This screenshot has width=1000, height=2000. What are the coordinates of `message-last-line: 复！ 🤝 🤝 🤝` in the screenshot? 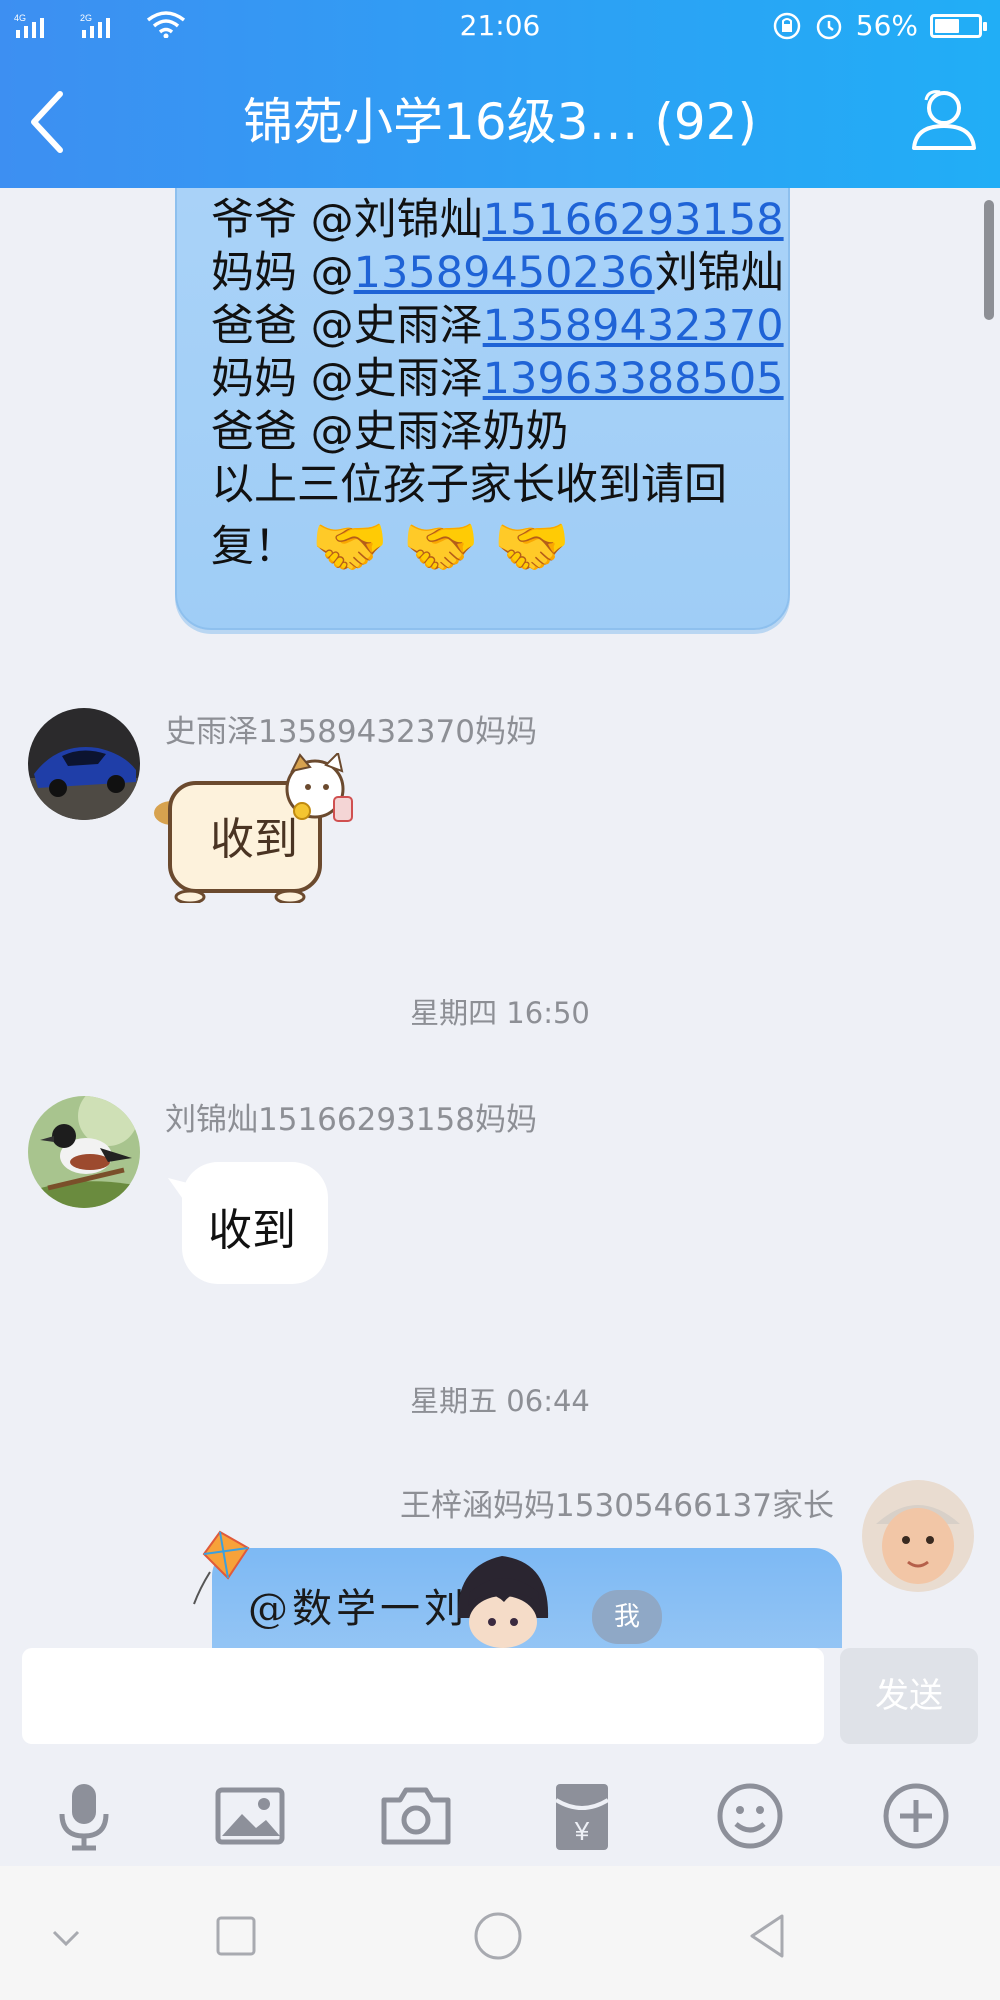 It's located at (391, 547).